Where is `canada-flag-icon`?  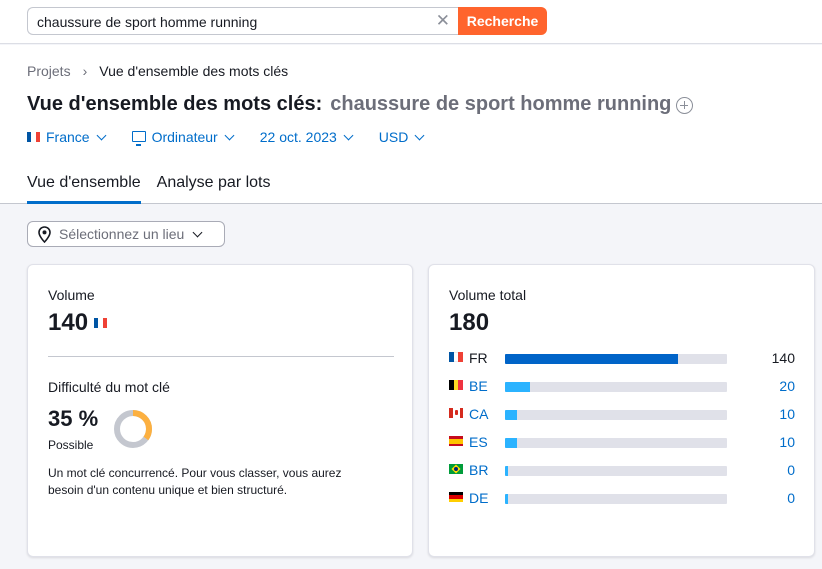 canada-flag-icon is located at coordinates (456, 413).